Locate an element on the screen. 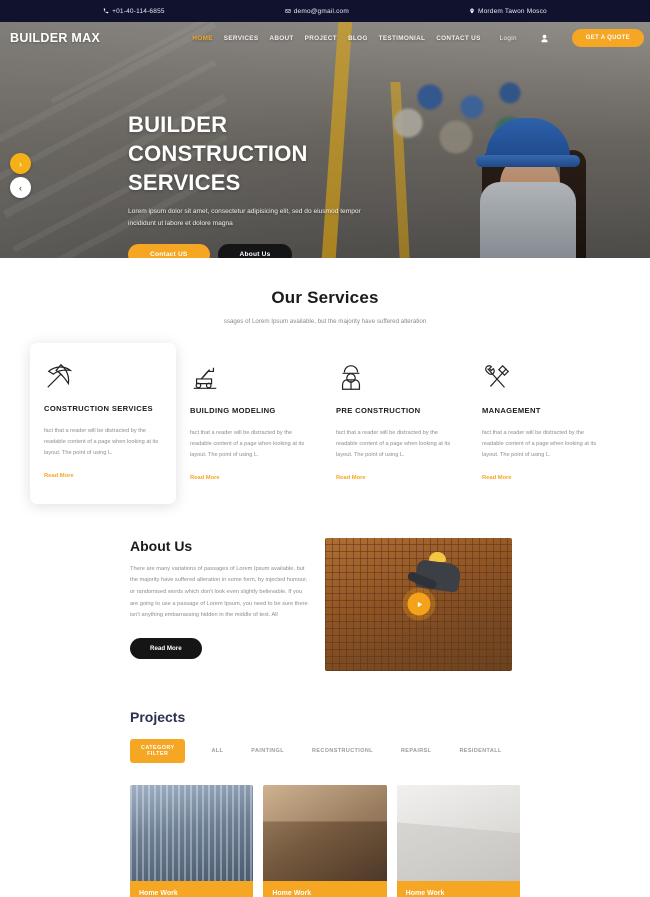 The width and height of the screenshot is (650, 897). nav-item-project: PROJECT is located at coordinates (321, 38).